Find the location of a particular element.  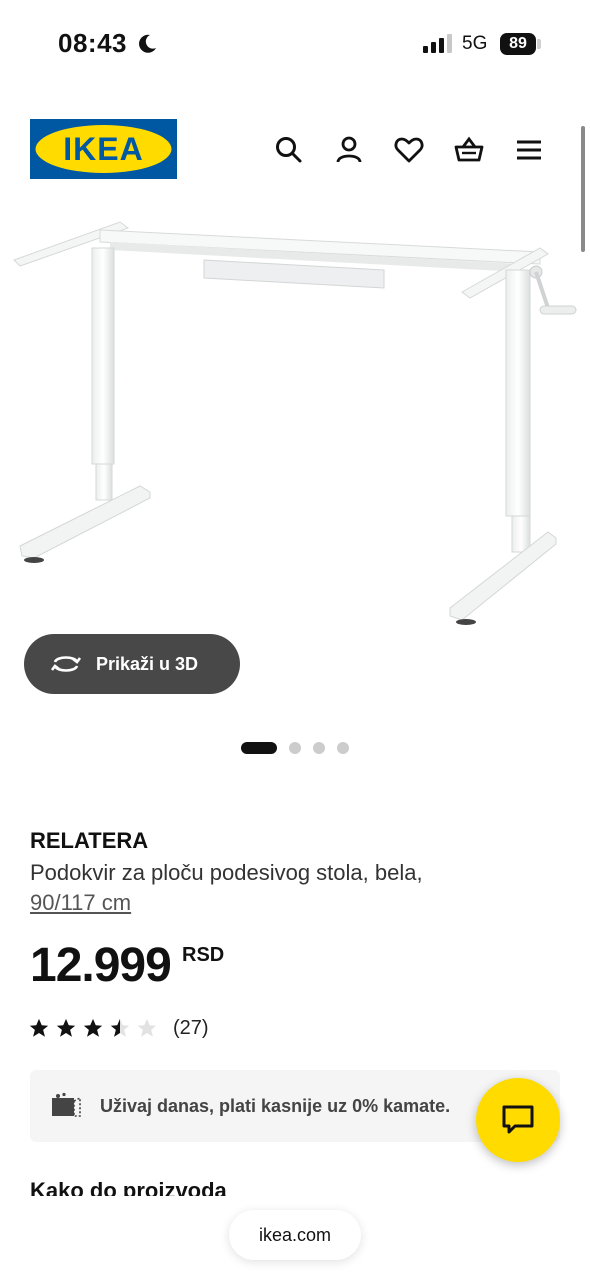

menu-icon is located at coordinates (529, 150).